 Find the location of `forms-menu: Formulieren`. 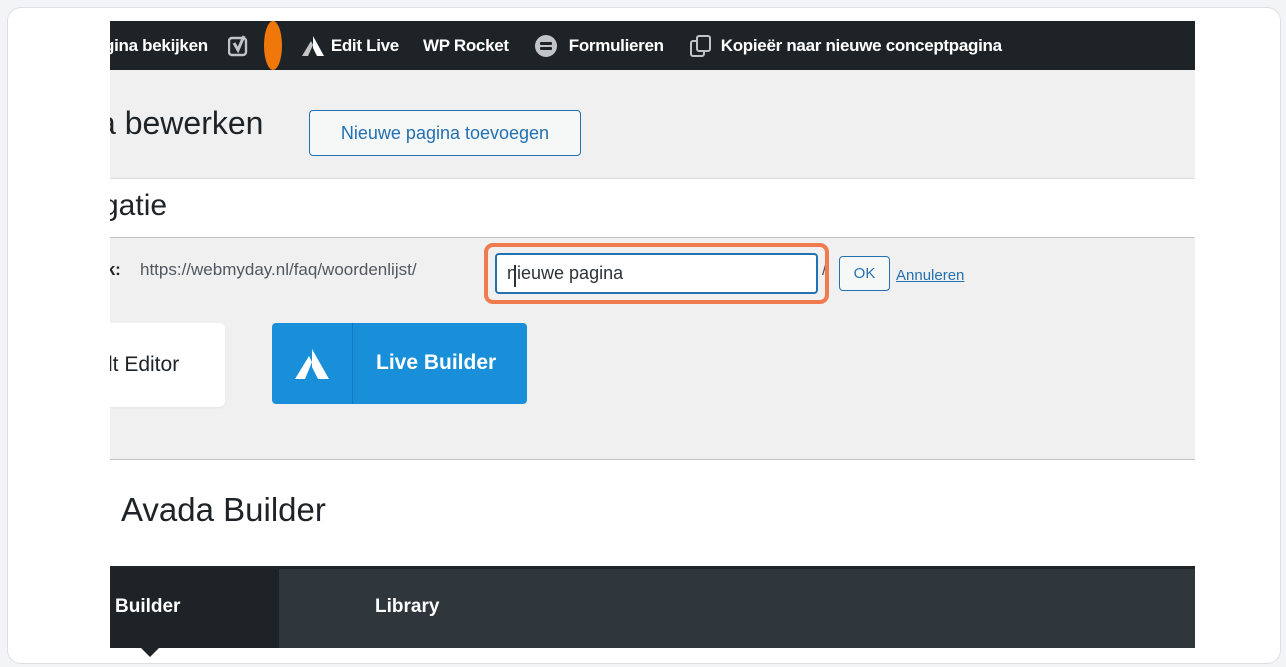

forms-menu: Formulieren is located at coordinates (599, 45).